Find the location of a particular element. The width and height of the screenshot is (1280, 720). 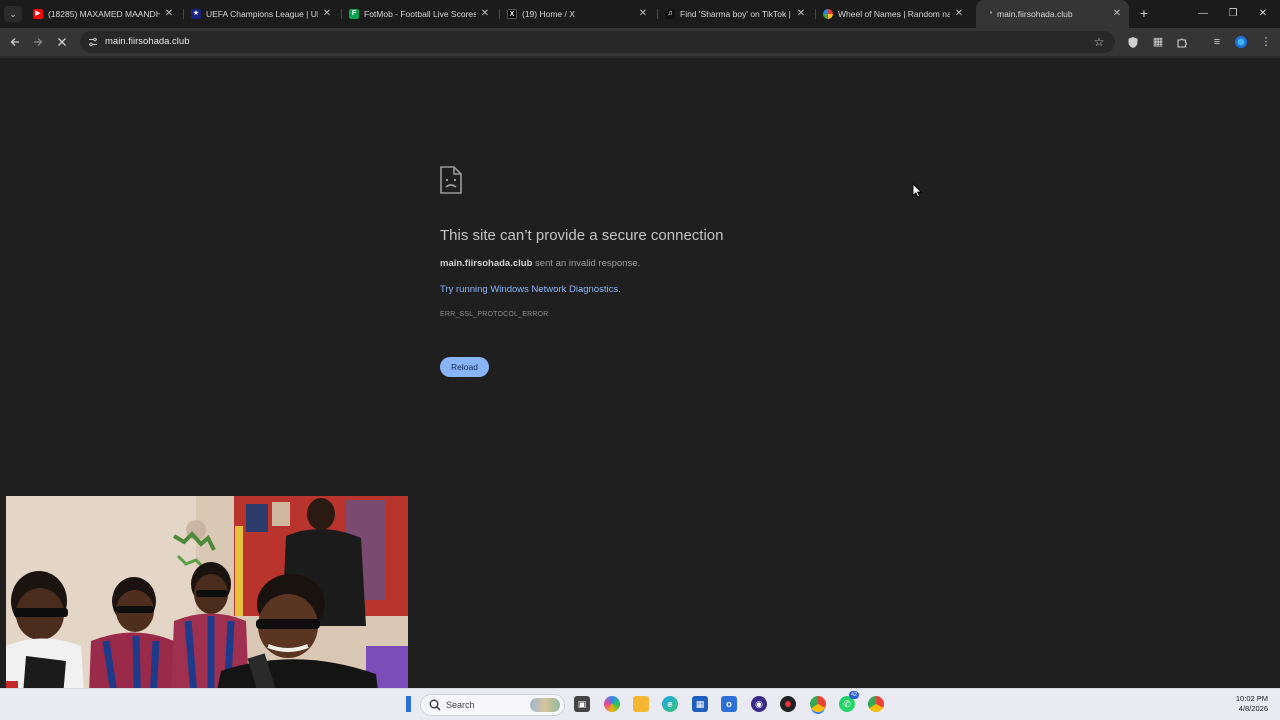

system-clock: 10:02 PM 4/8/2026 is located at coordinates (1238, 704).